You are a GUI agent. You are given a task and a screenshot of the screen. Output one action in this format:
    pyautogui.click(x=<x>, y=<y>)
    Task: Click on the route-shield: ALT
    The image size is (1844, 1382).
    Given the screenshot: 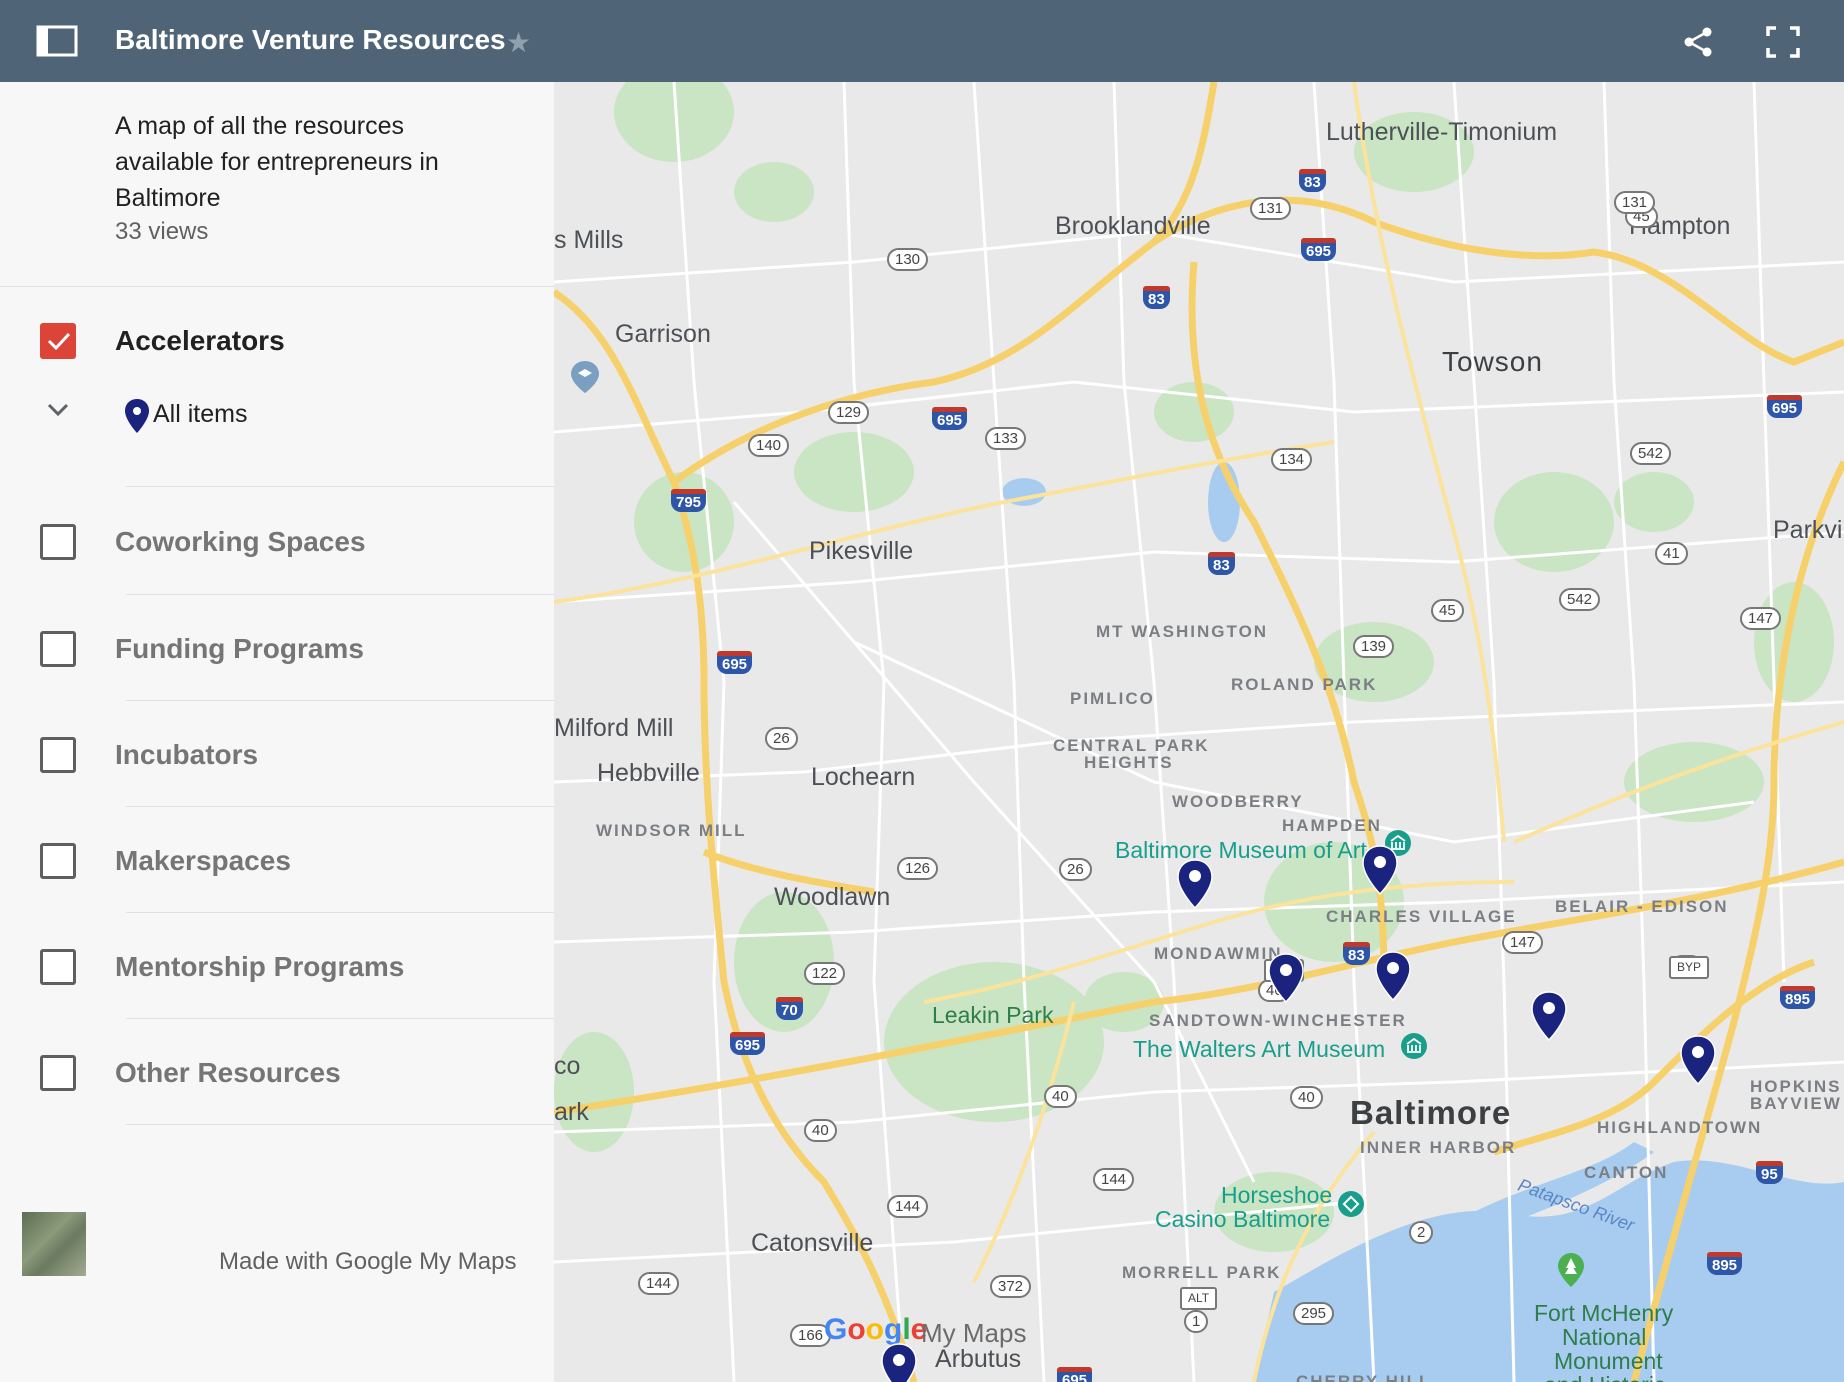 What is the action you would take?
    pyautogui.click(x=1199, y=1298)
    